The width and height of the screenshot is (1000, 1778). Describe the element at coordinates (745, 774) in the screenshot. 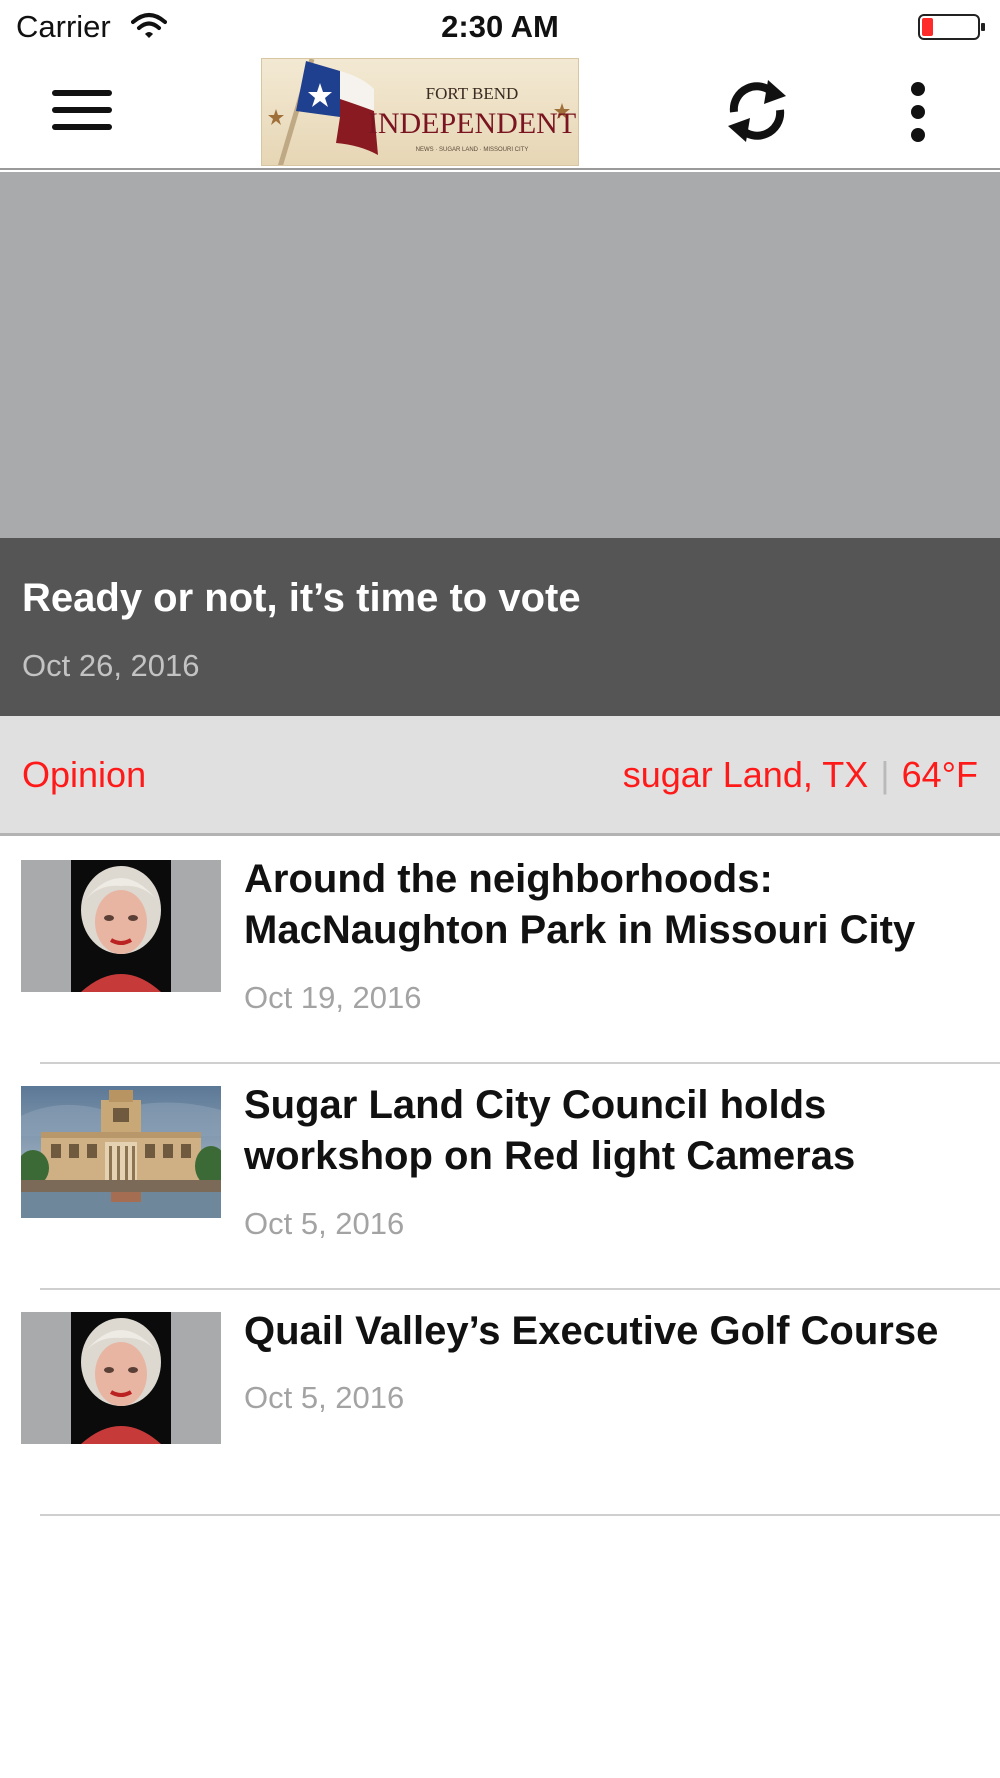

I see `location-label: sugar Land, TX` at that location.